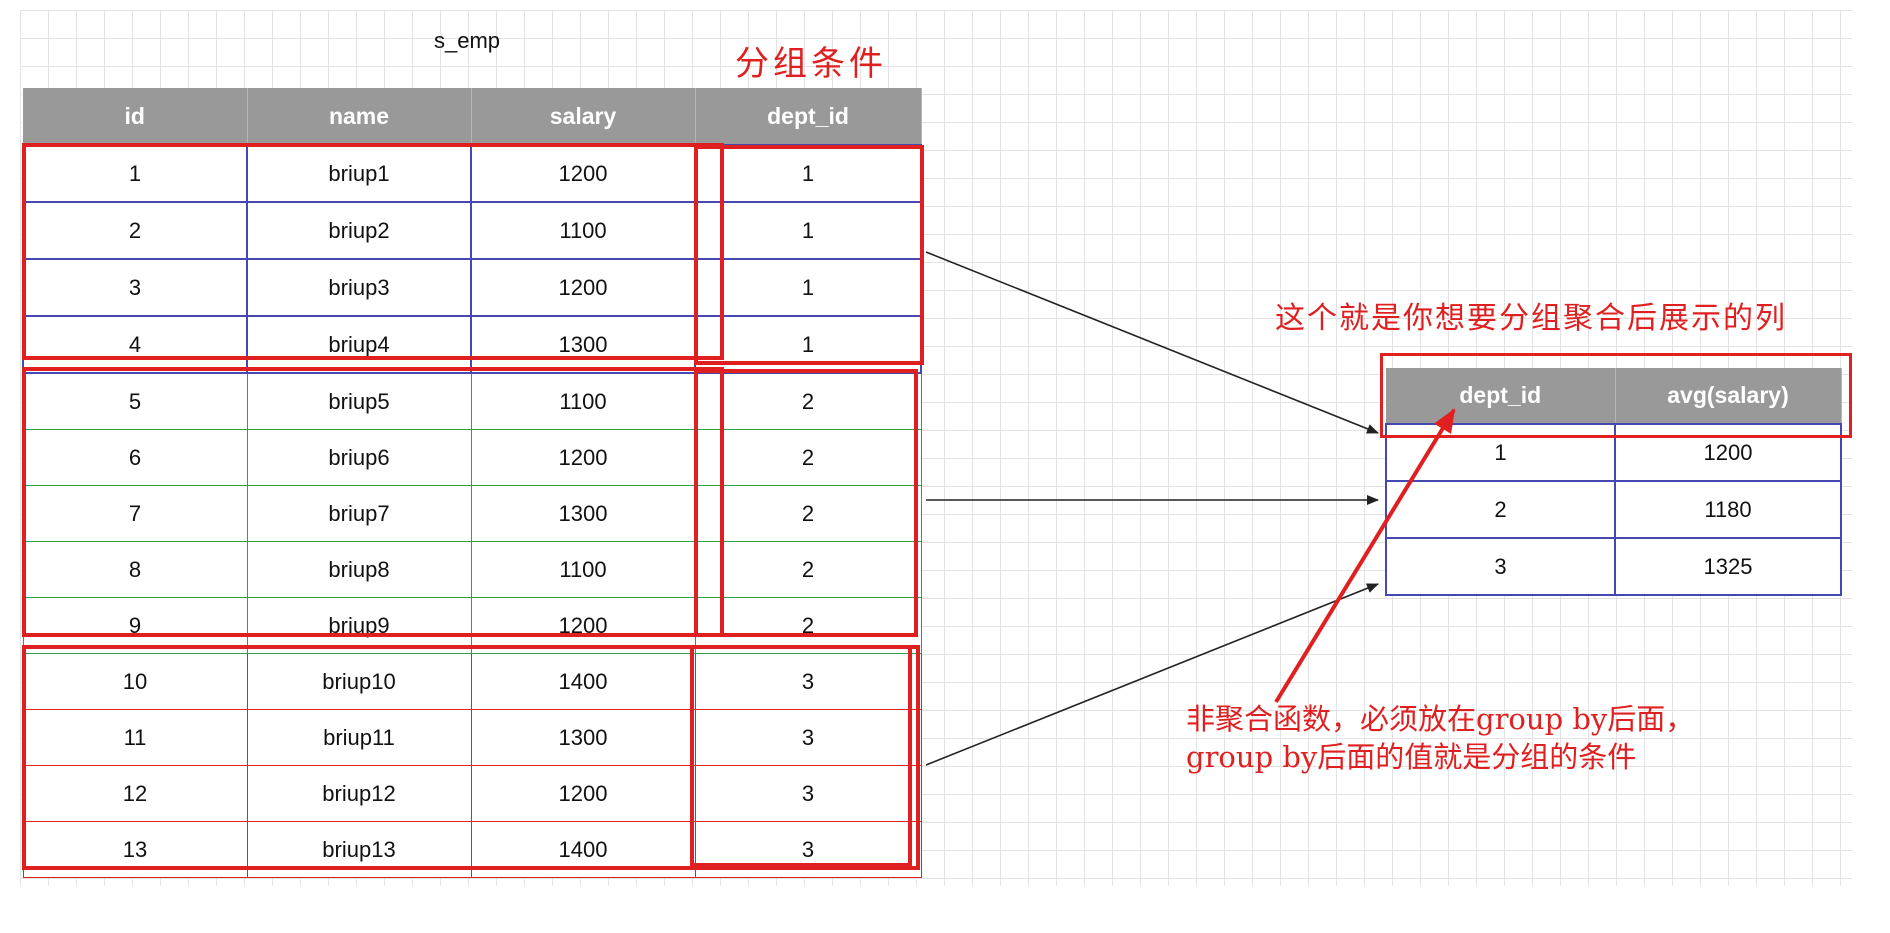  What do you see at coordinates (1152, 342) in the screenshot?
I see `group1-arrow` at bounding box center [1152, 342].